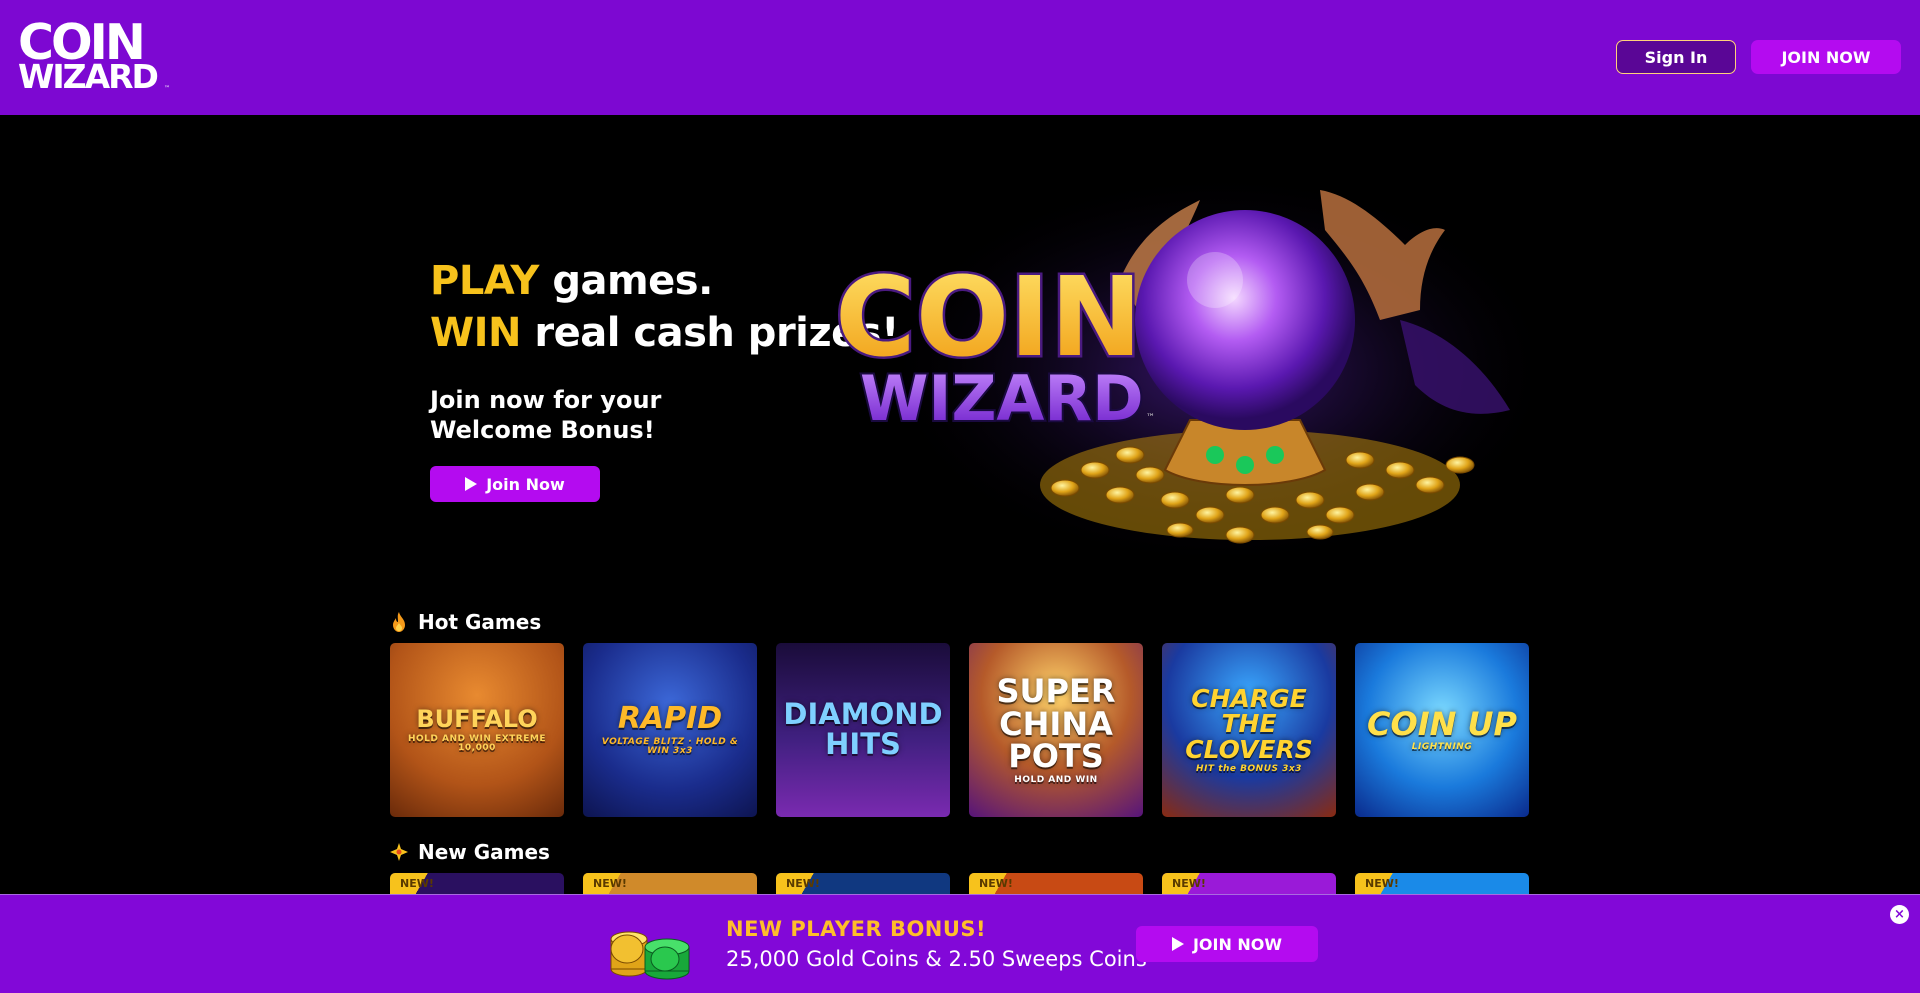 This screenshot has height=993, width=1920. I want to click on join-now-banner-label: JOIN NOW, so click(1237, 944).